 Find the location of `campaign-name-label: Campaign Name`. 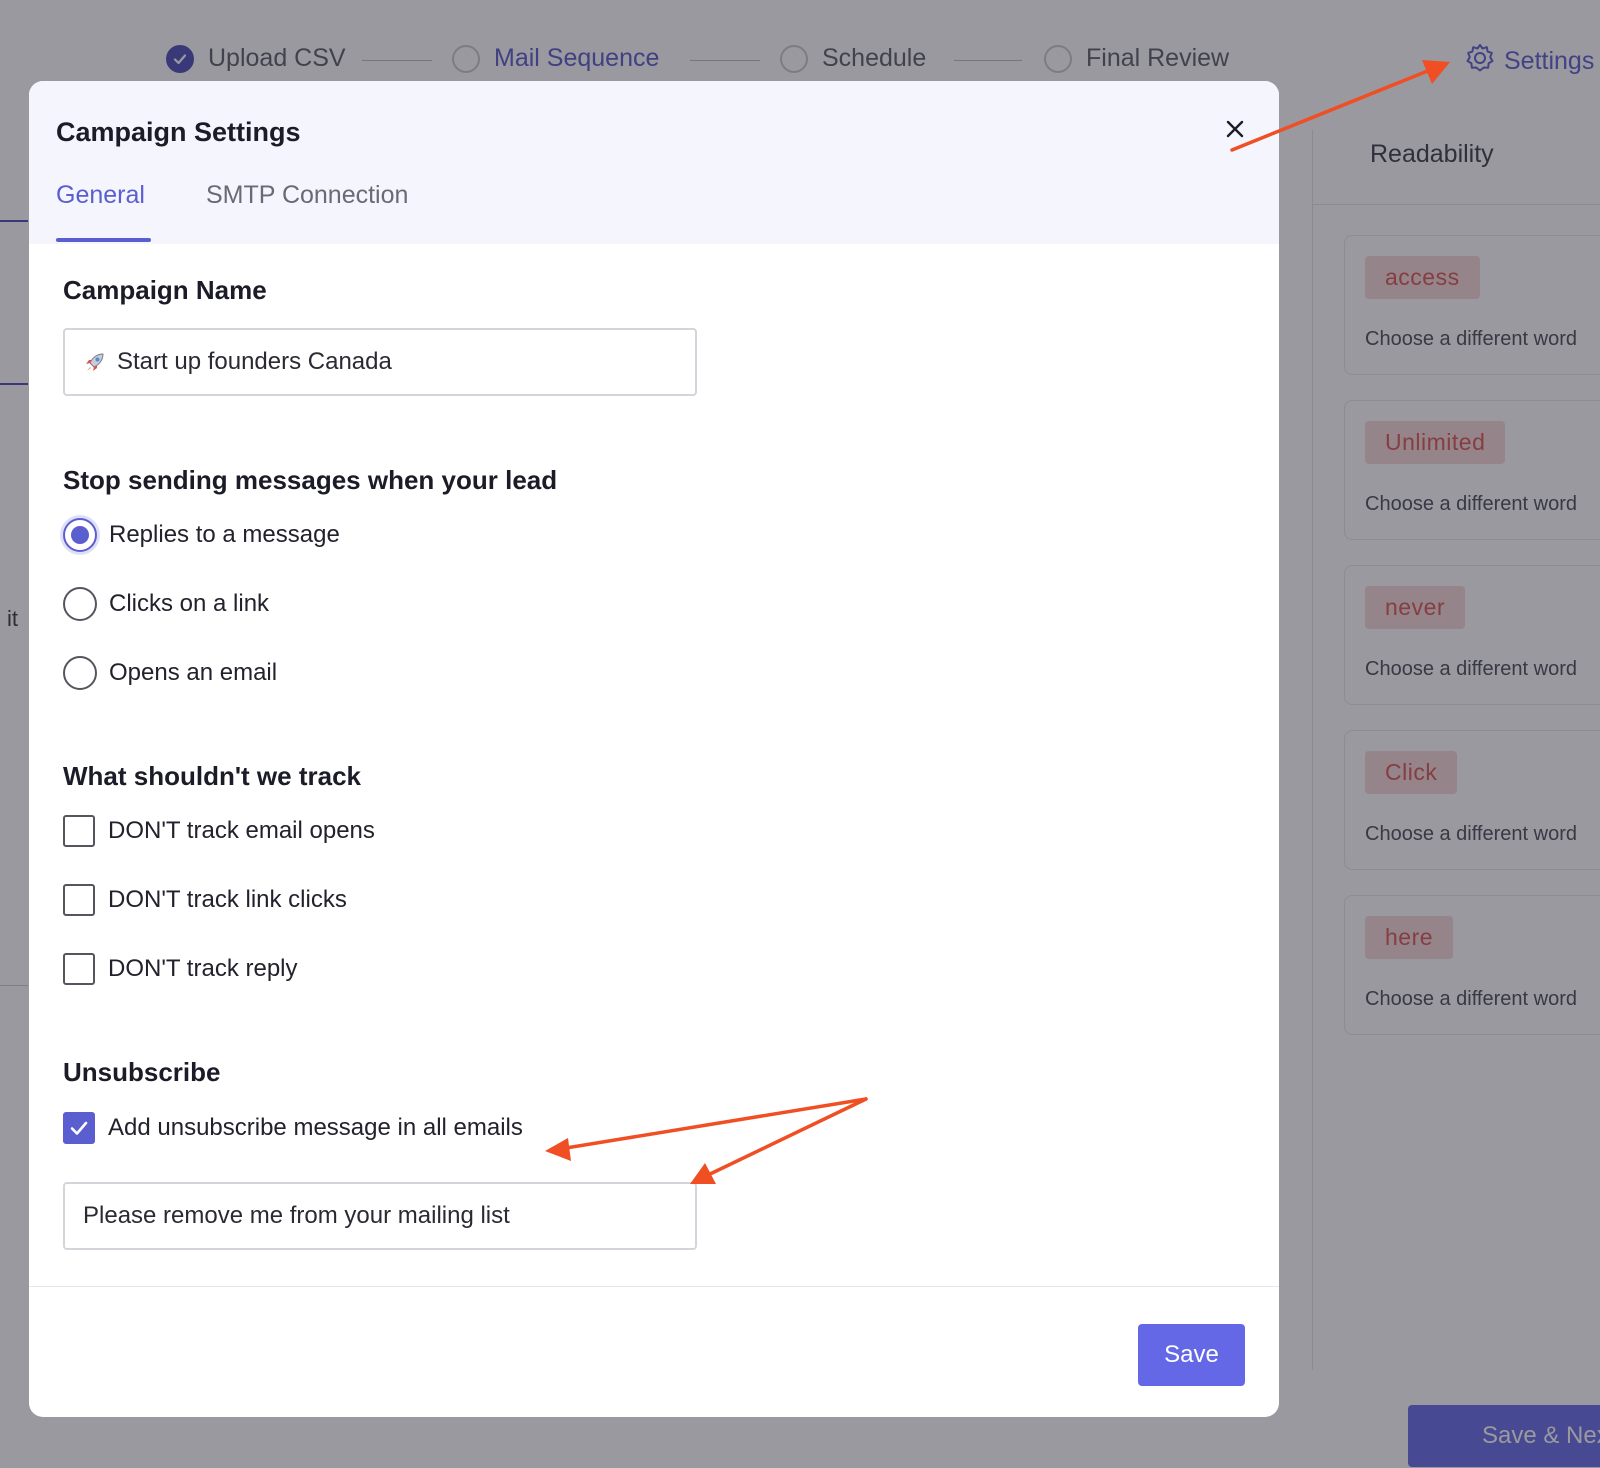

campaign-name-label: Campaign Name is located at coordinates (165, 290).